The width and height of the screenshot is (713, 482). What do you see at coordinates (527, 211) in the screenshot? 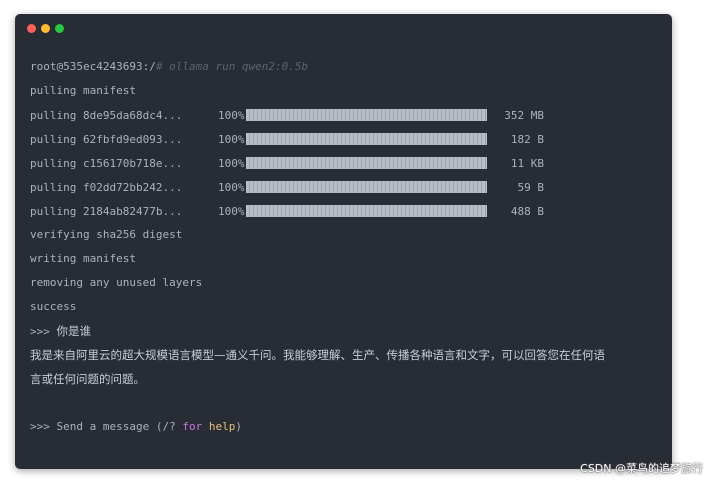
I see `pull-size: 488 B` at bounding box center [527, 211].